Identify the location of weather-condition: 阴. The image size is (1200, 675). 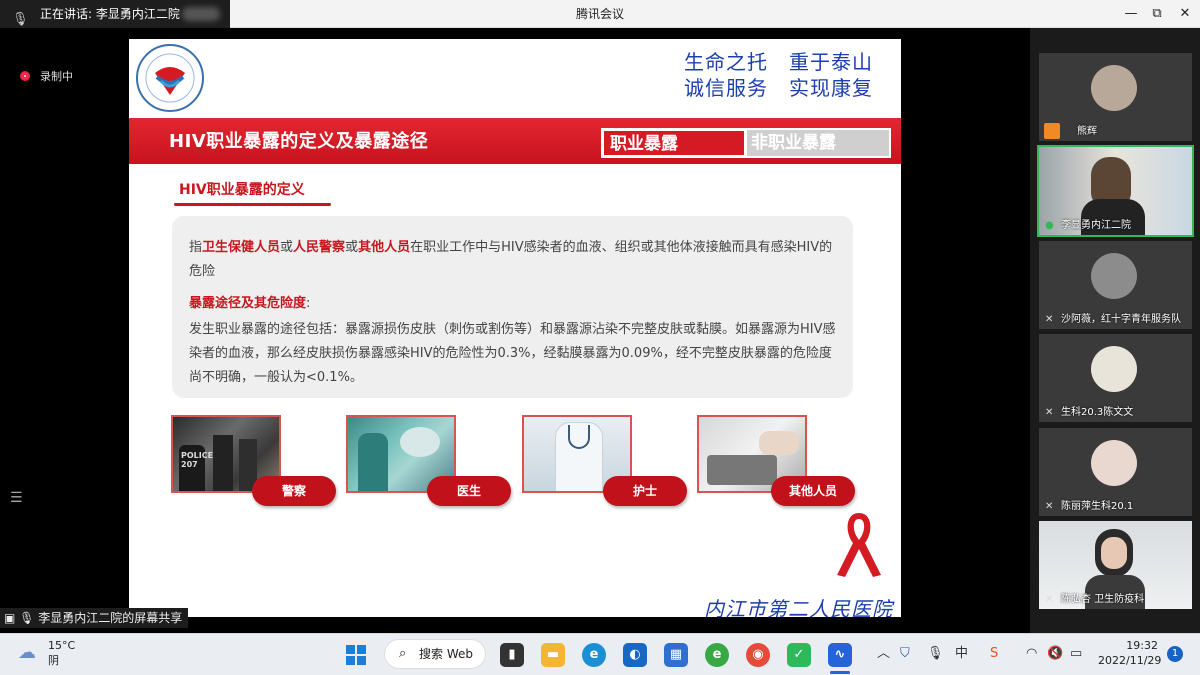
(53, 660).